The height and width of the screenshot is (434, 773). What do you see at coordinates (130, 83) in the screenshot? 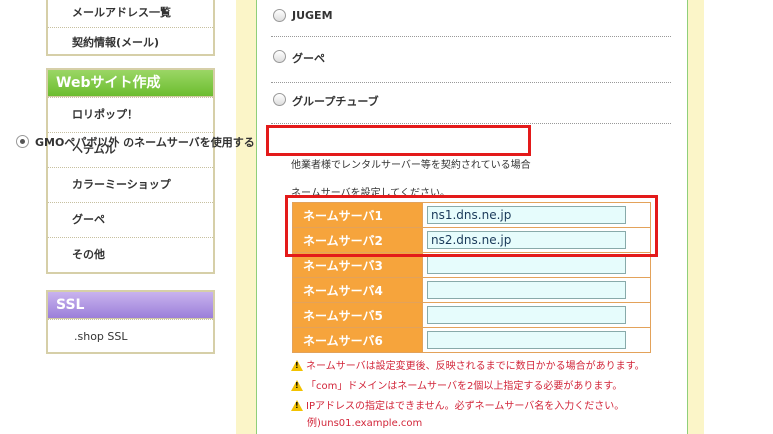
I see `web-box-title: Webサイト作成` at bounding box center [130, 83].